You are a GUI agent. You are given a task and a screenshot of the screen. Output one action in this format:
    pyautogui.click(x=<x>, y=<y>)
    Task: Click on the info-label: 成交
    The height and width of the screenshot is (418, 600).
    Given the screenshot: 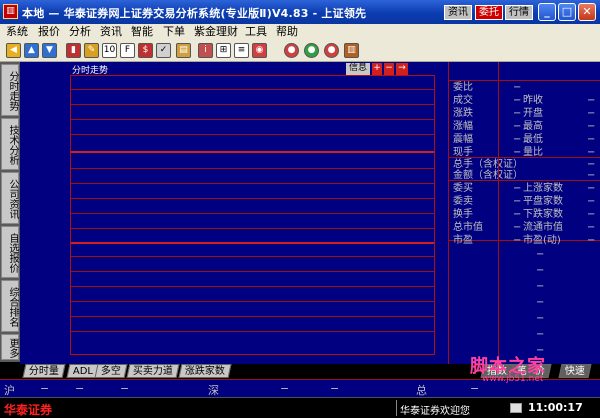 What is the action you would take?
    pyautogui.click(x=463, y=100)
    